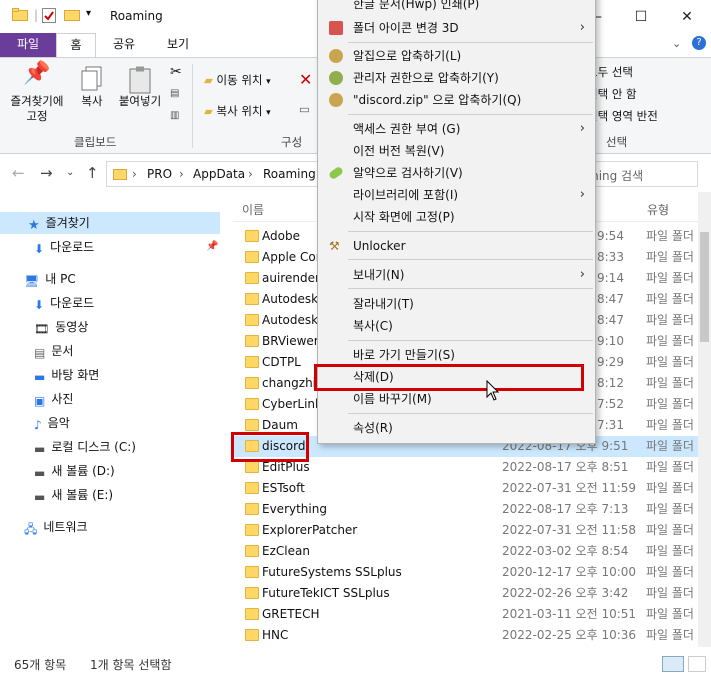 The height and width of the screenshot is (675, 711). What do you see at coordinates (72, 303) in the screenshot?
I see `nav-label: 다운로드` at bounding box center [72, 303].